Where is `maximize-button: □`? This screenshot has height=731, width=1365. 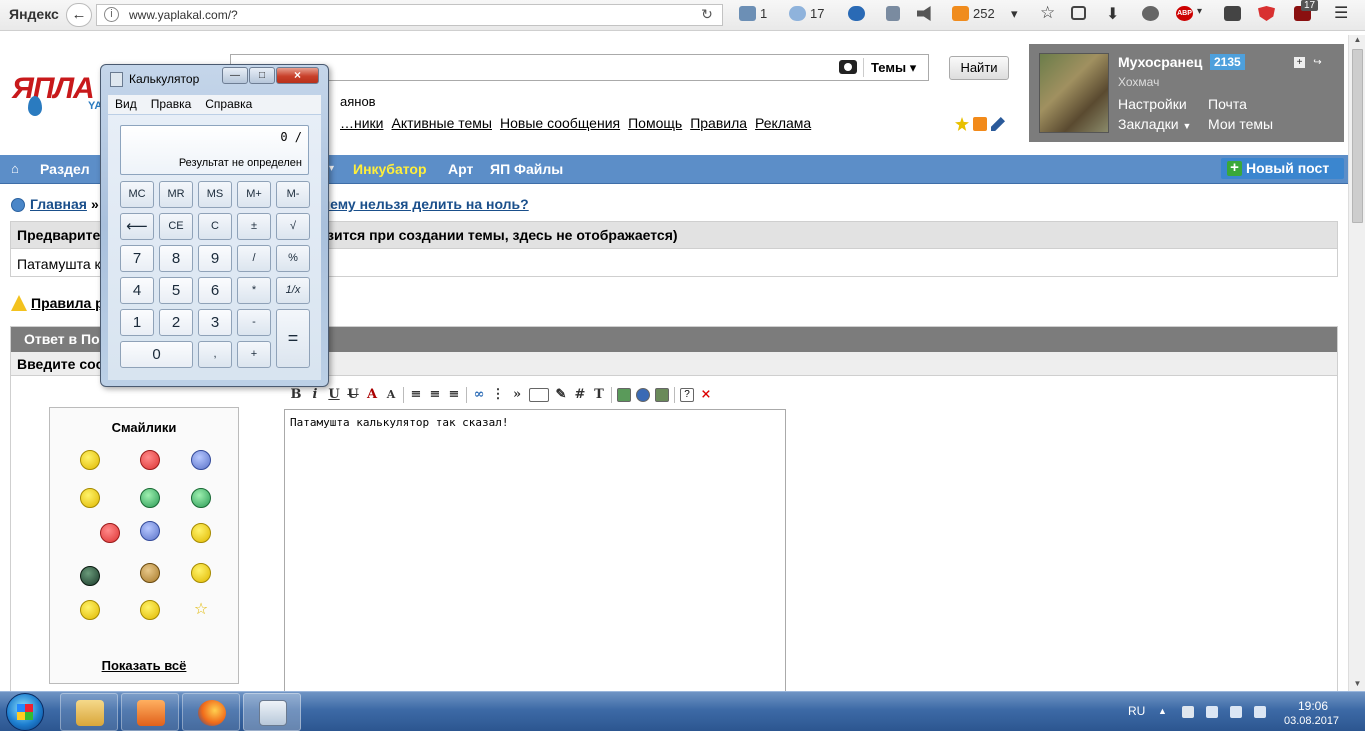
maximize-button: □ is located at coordinates (262, 75).